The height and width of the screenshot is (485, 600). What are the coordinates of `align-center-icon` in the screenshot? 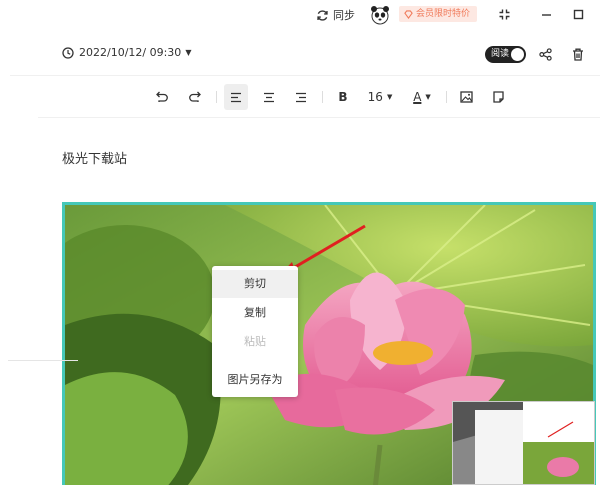 It's located at (269, 97).